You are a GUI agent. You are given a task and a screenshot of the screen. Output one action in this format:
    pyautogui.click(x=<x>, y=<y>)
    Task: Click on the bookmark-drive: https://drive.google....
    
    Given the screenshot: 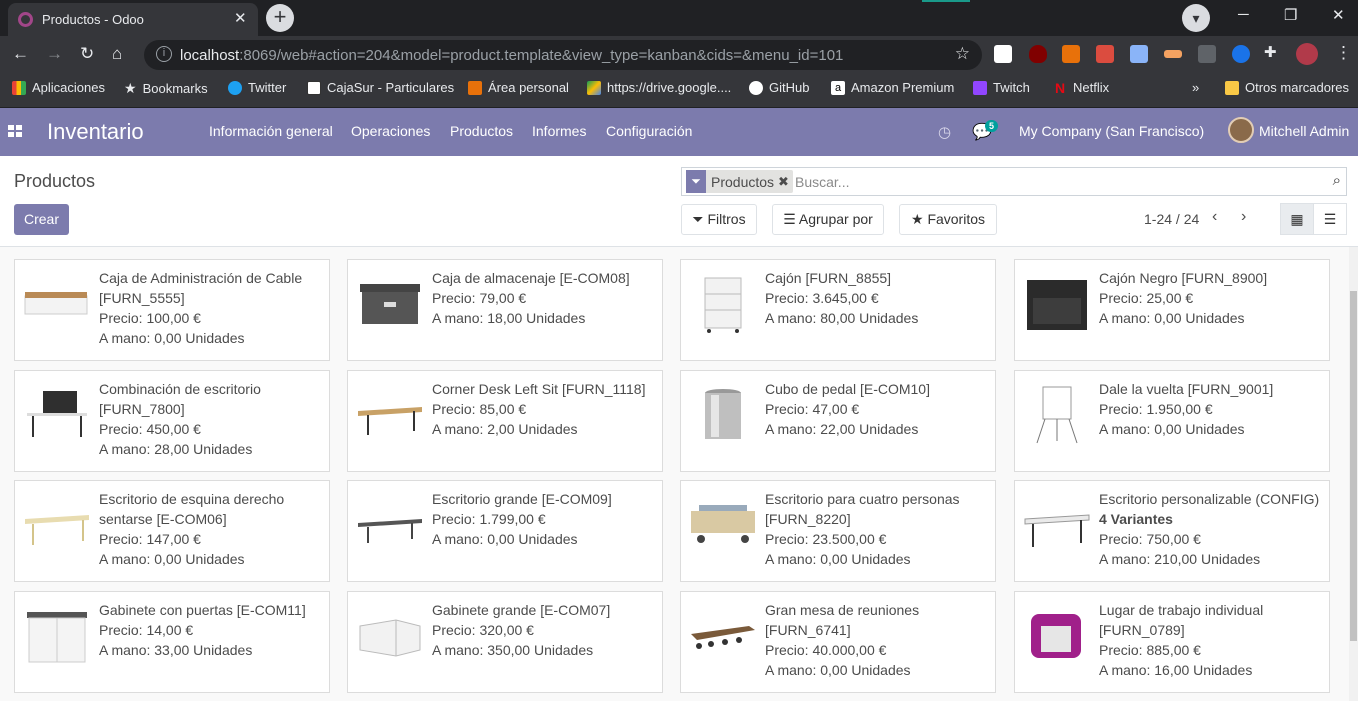 What is the action you would take?
    pyautogui.click(x=659, y=87)
    